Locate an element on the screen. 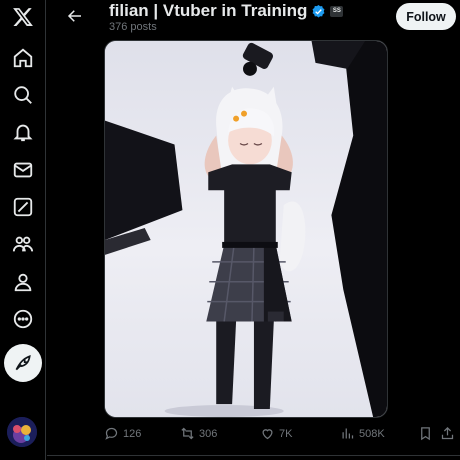 This screenshot has width=460, height=460. bookmark-button is located at coordinates (425, 433).